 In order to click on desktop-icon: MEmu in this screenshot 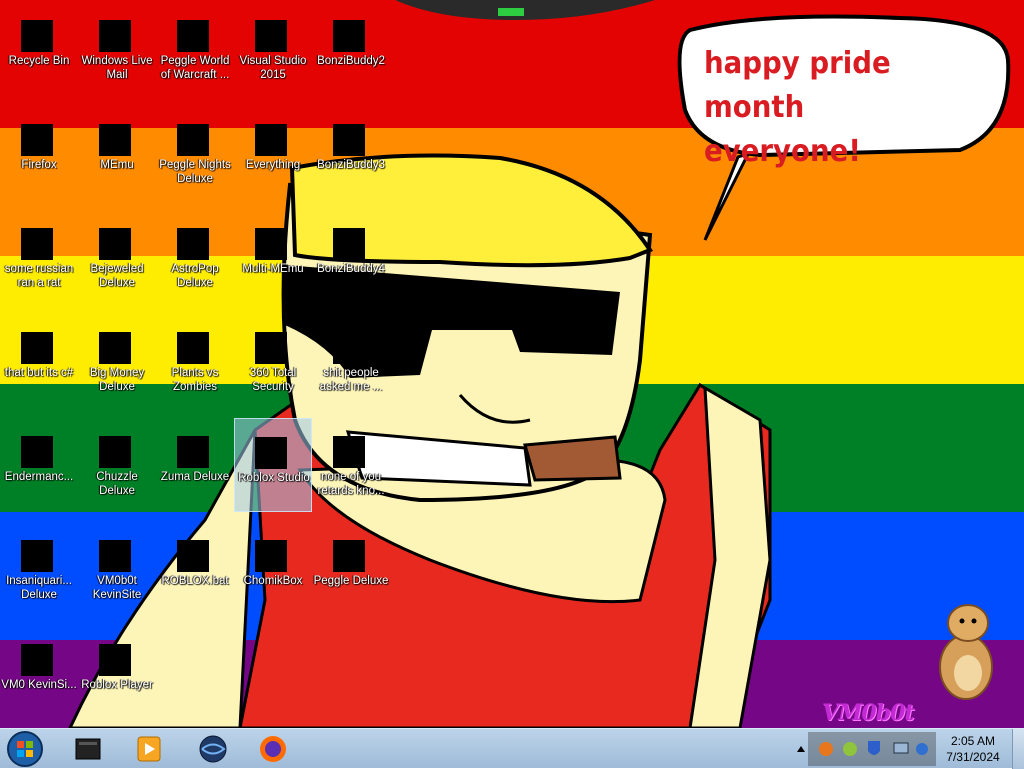, I will do `click(117, 153)`.